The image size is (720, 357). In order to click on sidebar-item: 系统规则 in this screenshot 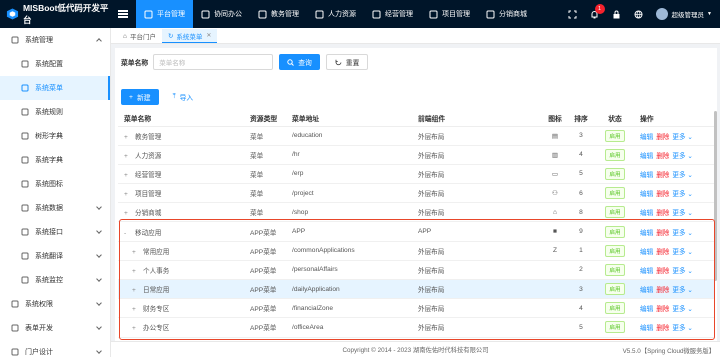, I will do `click(55, 112)`.